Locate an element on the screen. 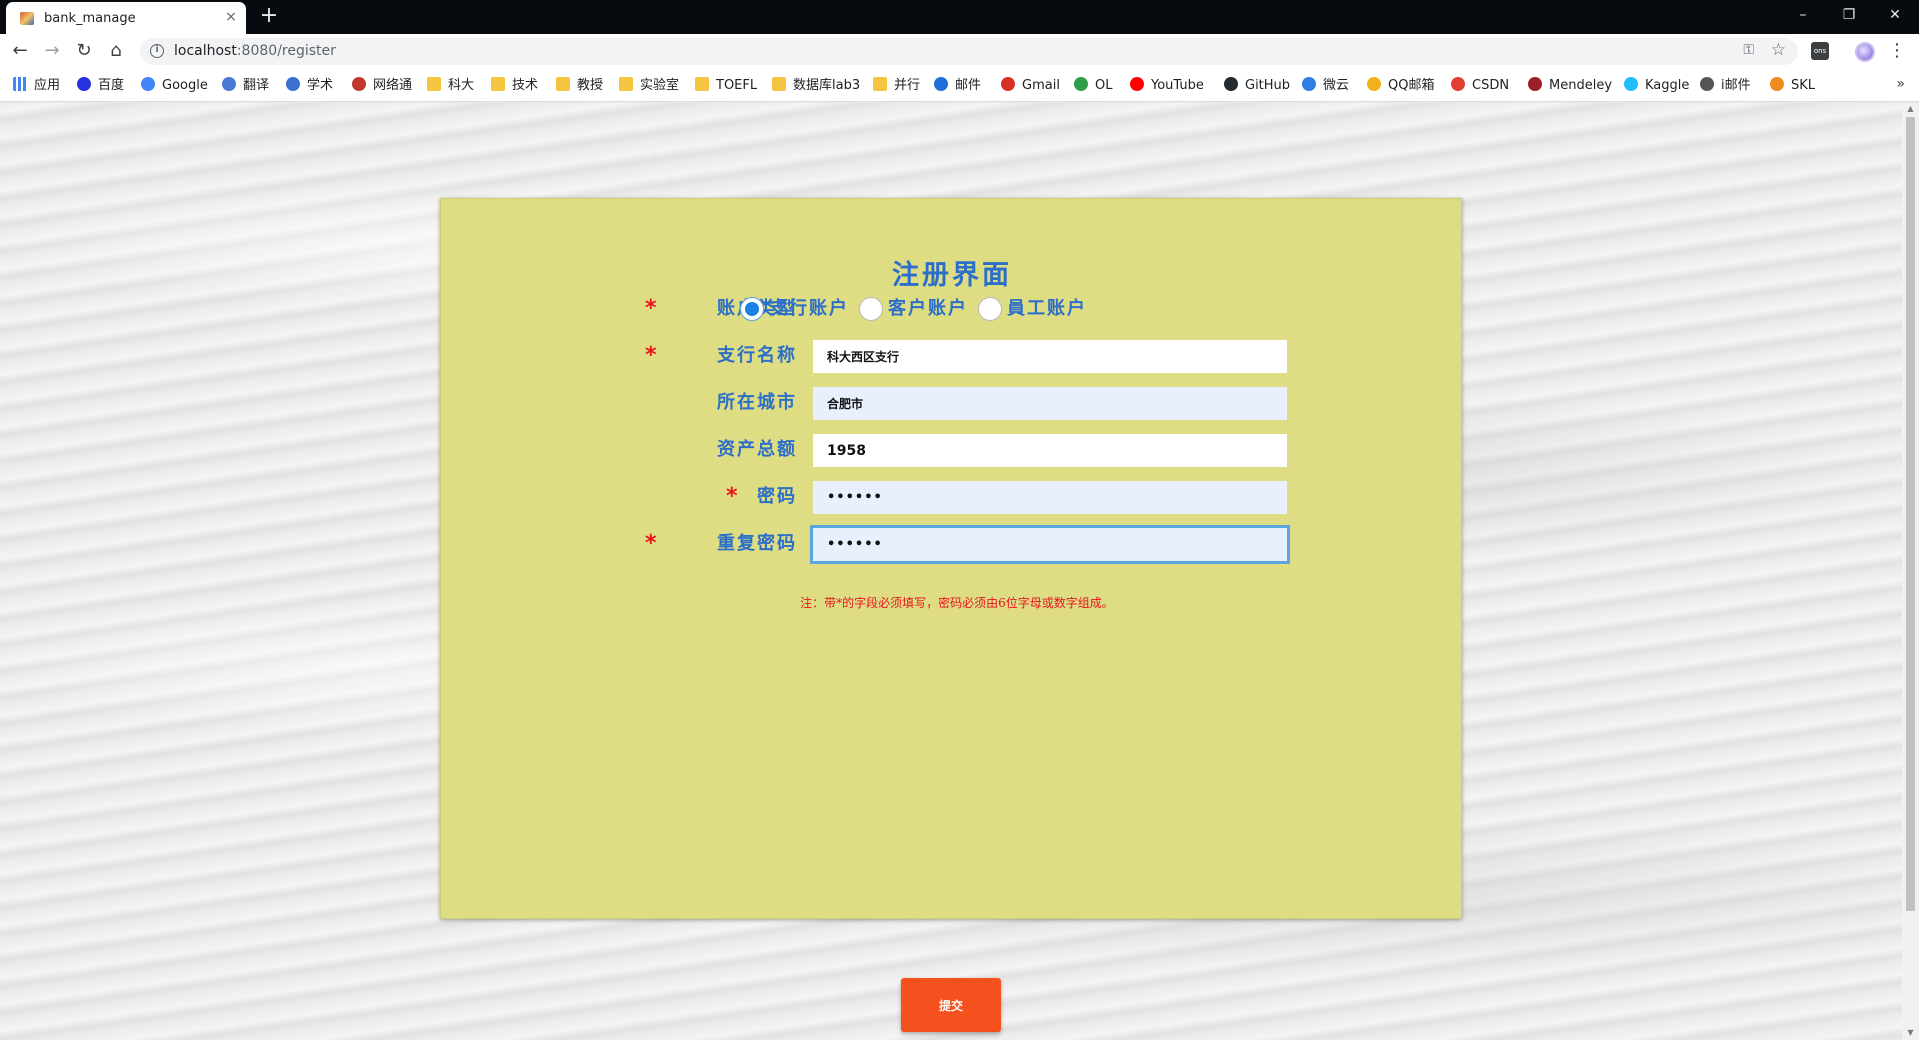  branch-name-input is located at coordinates (1050, 356).